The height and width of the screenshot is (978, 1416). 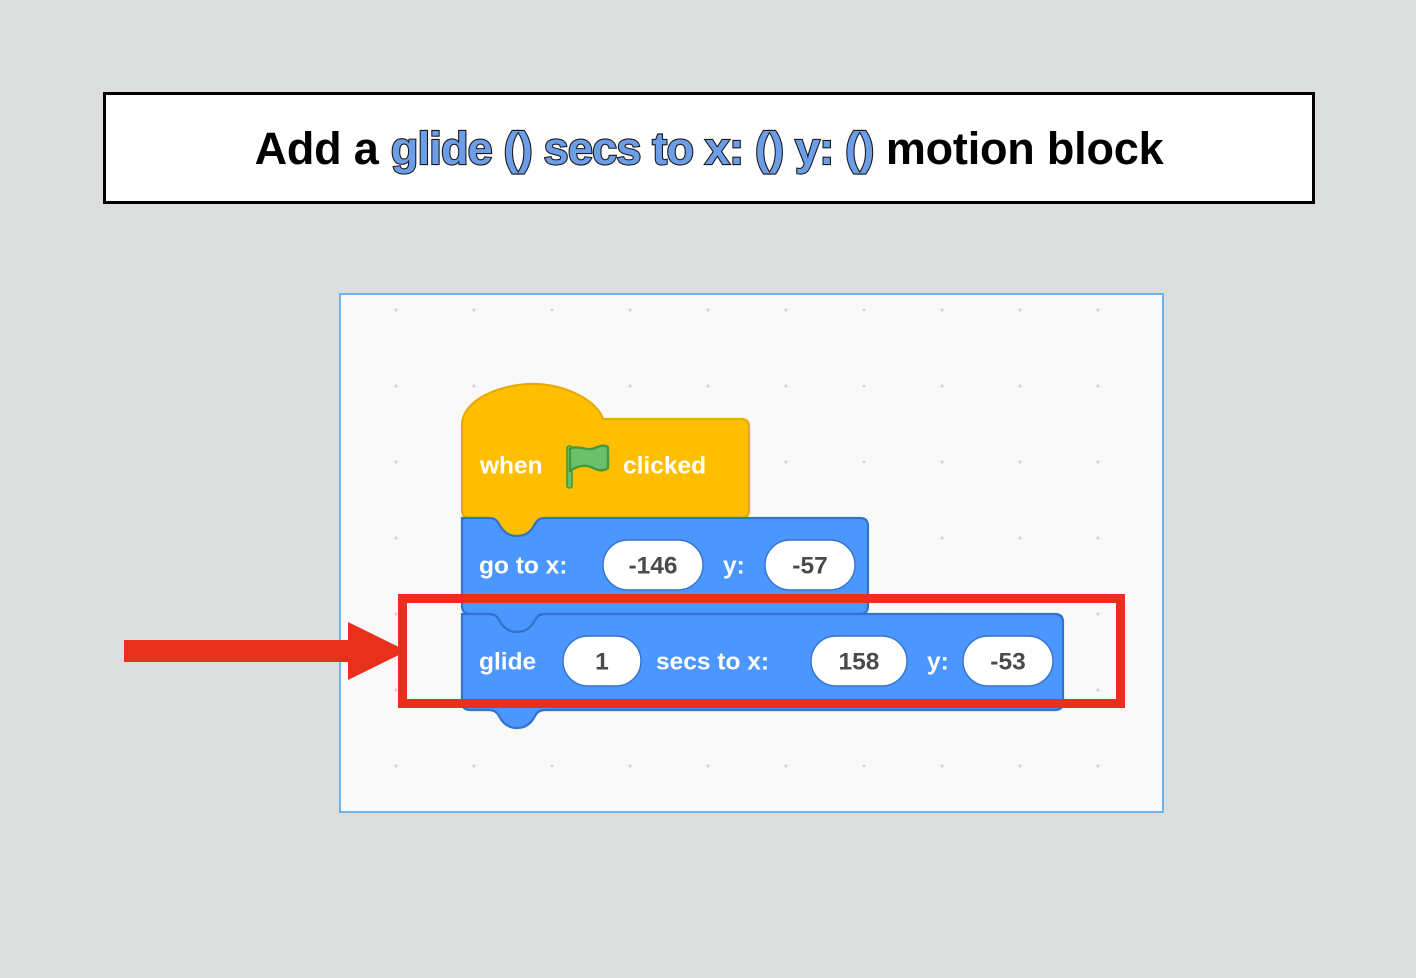 What do you see at coordinates (734, 565) in the screenshot?
I see `go-to-y-label: y:` at bounding box center [734, 565].